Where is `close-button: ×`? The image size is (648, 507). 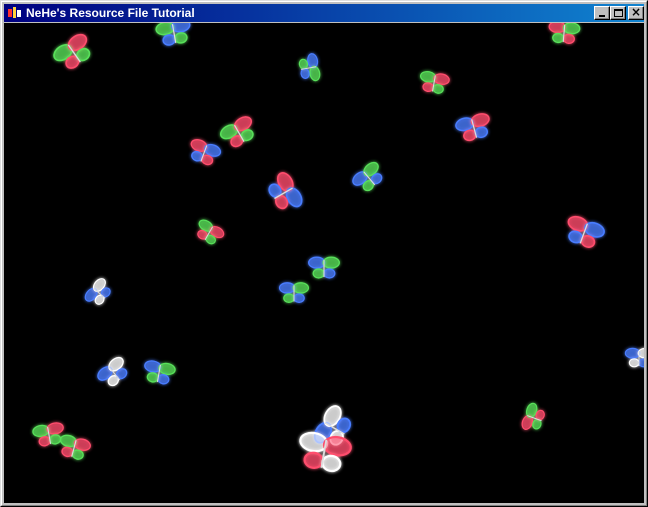
close-button: × is located at coordinates (636, 12).